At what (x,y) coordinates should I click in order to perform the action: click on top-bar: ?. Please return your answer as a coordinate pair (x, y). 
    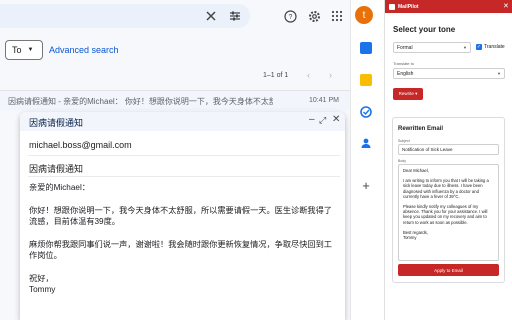
    Looking at the image, I should click on (175, 16).